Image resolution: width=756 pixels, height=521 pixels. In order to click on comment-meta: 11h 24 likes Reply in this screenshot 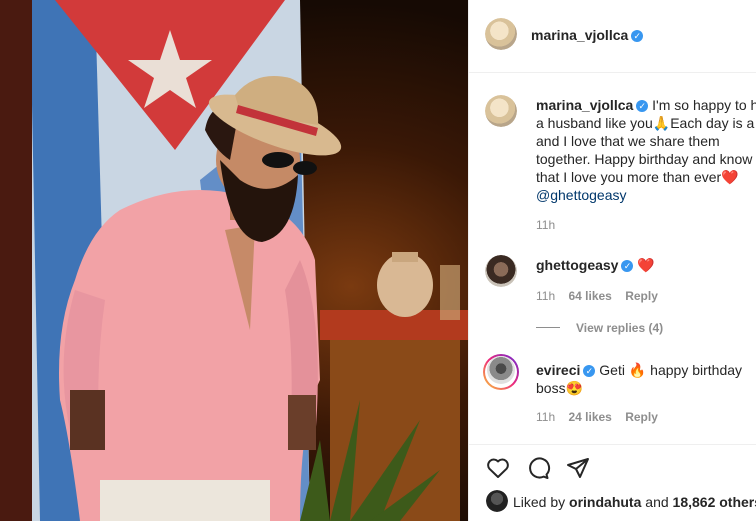, I will do `click(597, 417)`.